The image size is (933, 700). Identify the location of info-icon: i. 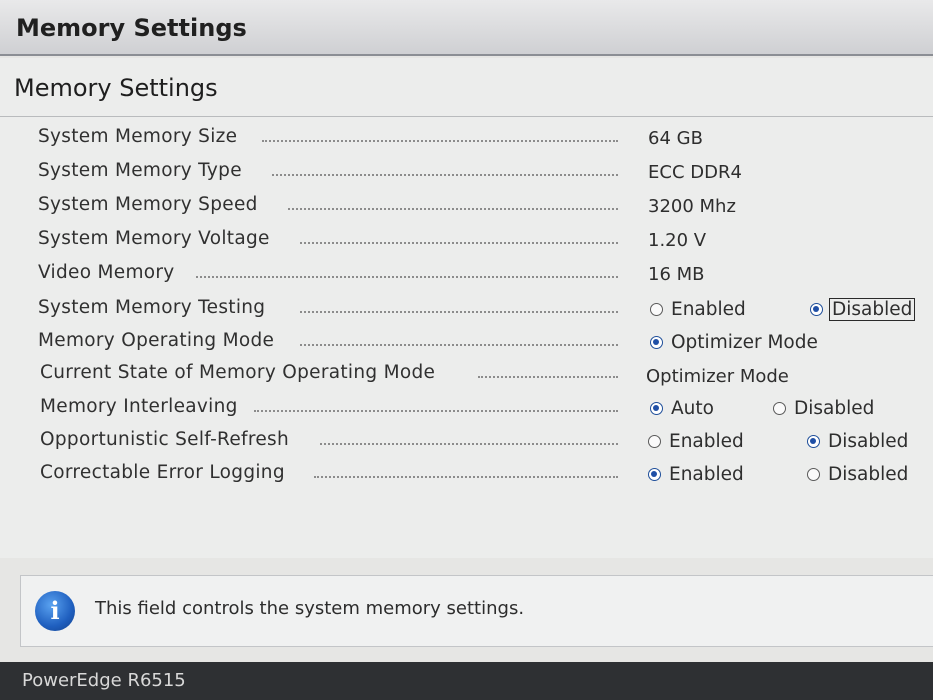
(55, 611).